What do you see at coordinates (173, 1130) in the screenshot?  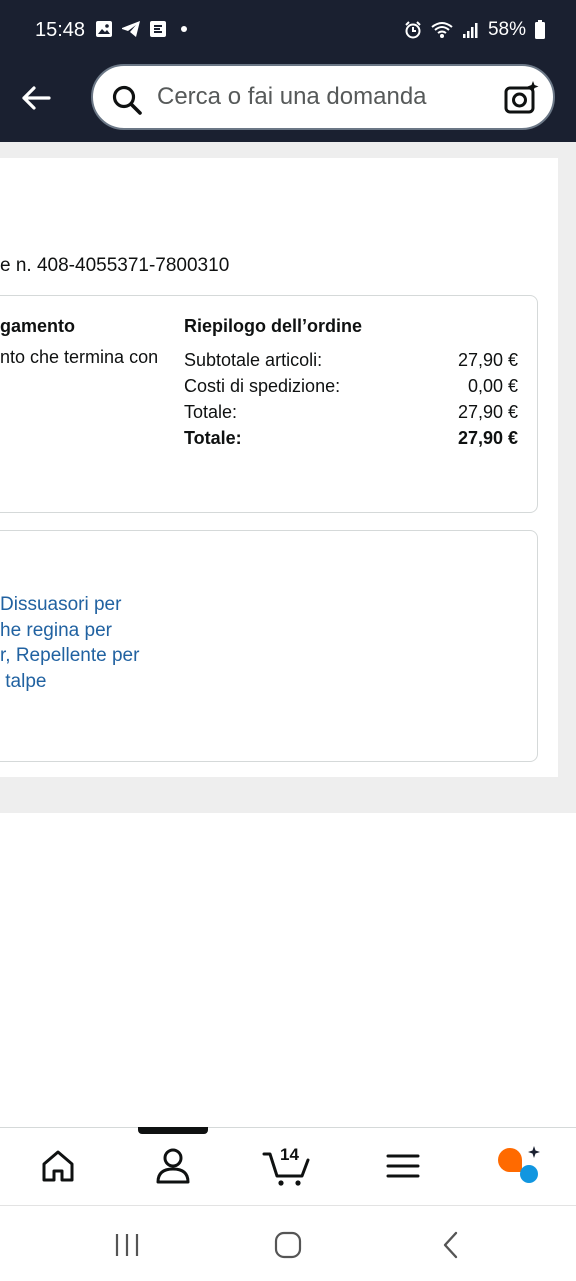 I see `active-tab-indicator` at bounding box center [173, 1130].